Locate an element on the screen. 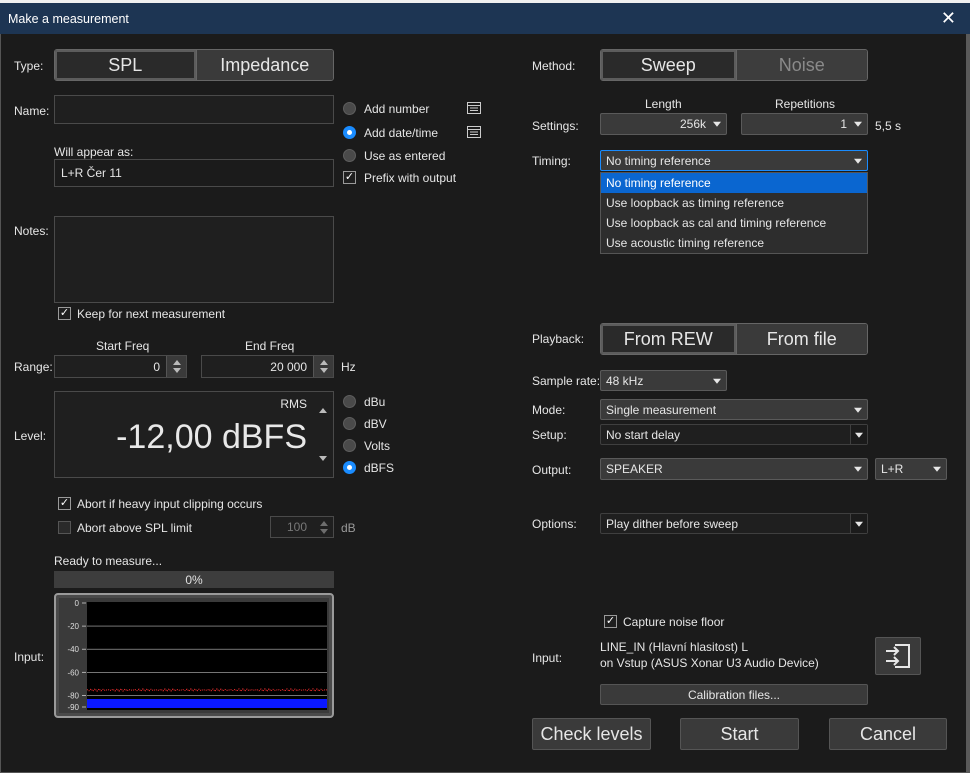 The height and width of the screenshot is (773, 970). abort-clipping-label: Abort if heavy input clipping occurs is located at coordinates (170, 504).